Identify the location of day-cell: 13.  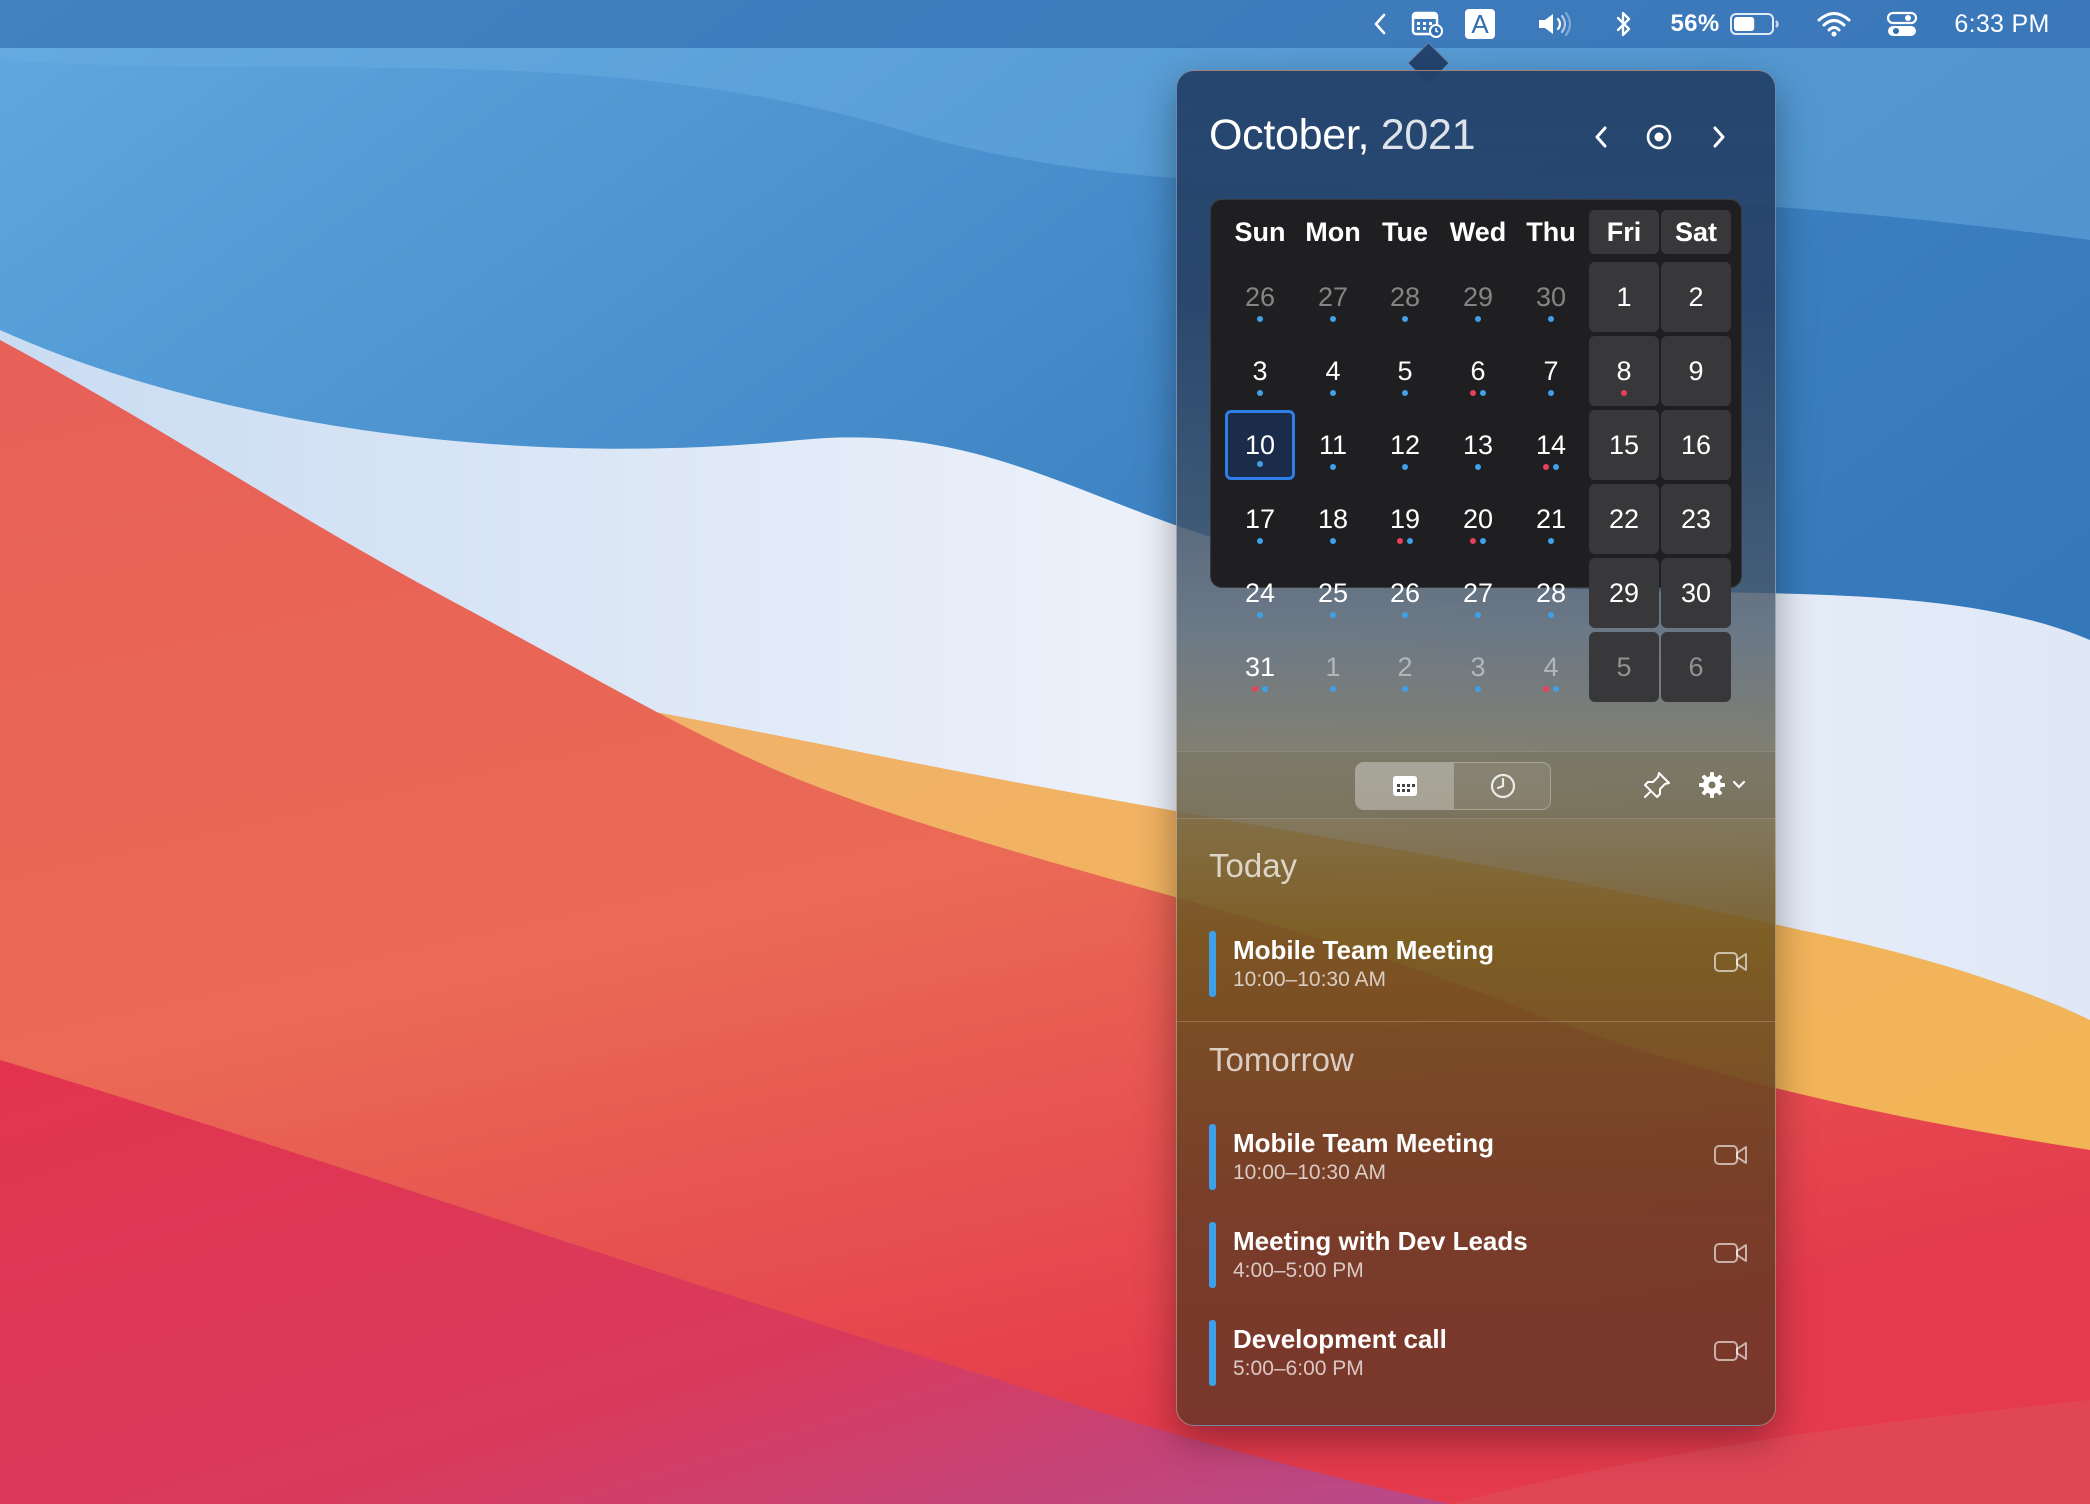
(1478, 445).